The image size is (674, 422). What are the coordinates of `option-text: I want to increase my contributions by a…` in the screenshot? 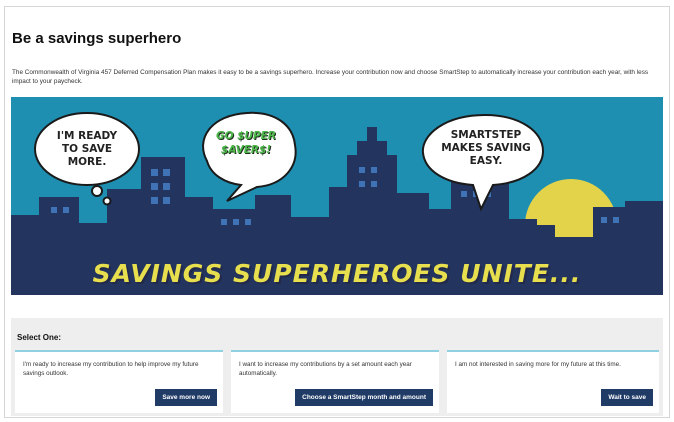 It's located at (325, 369).